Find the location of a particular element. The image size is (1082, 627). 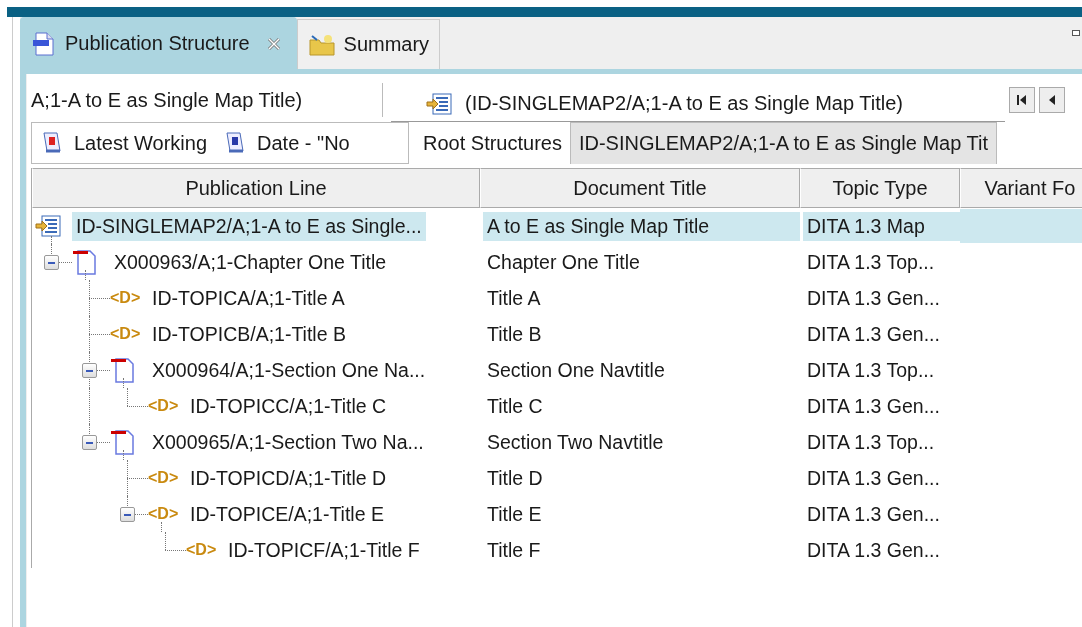

table-cell-text: Section One Navtitle is located at coordinates (576, 370).